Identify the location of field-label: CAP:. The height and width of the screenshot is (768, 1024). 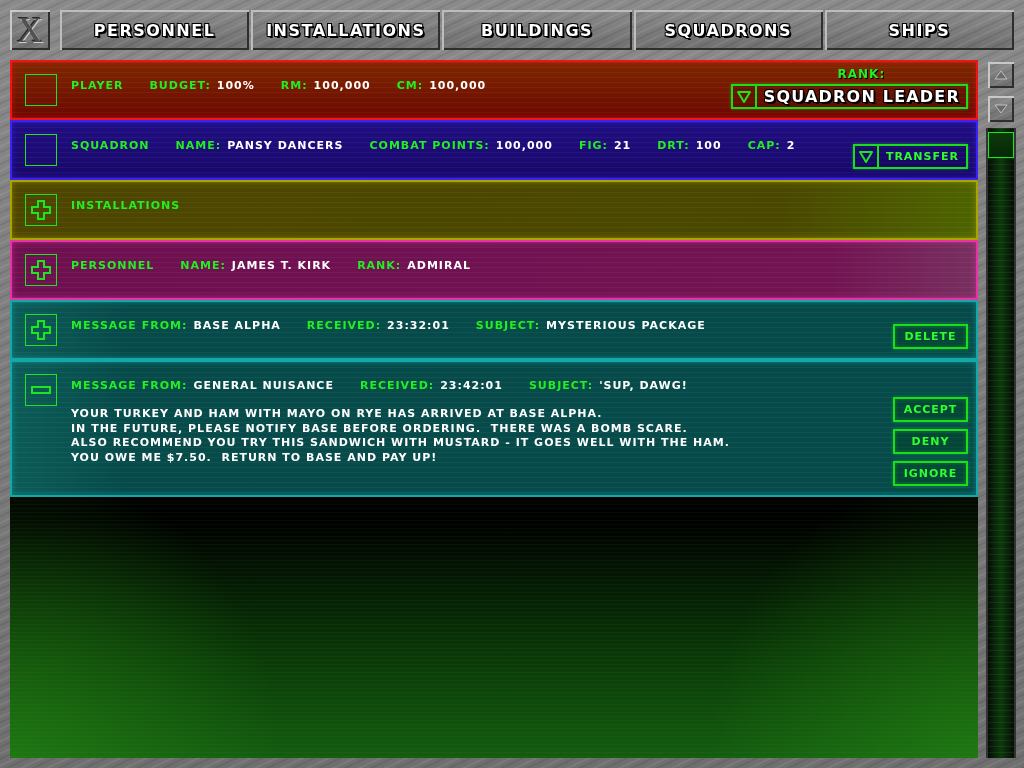
(764, 146).